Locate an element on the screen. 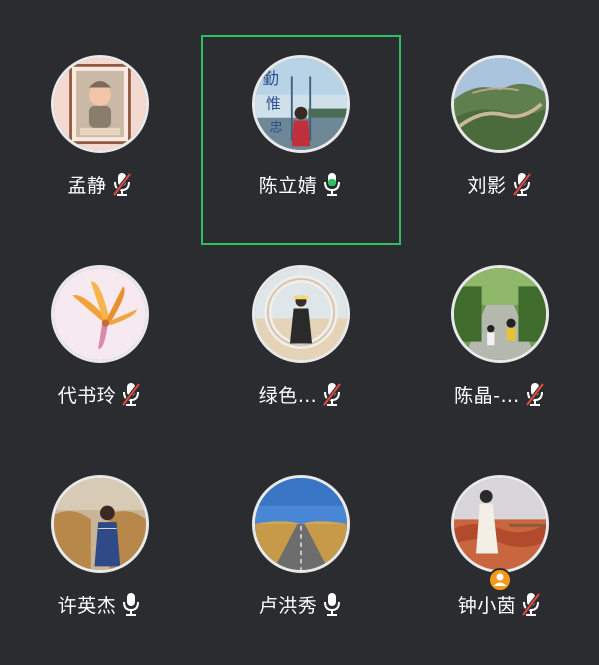 This screenshot has height=665, width=599. svg-text: 忠 is located at coordinates (276, 128).